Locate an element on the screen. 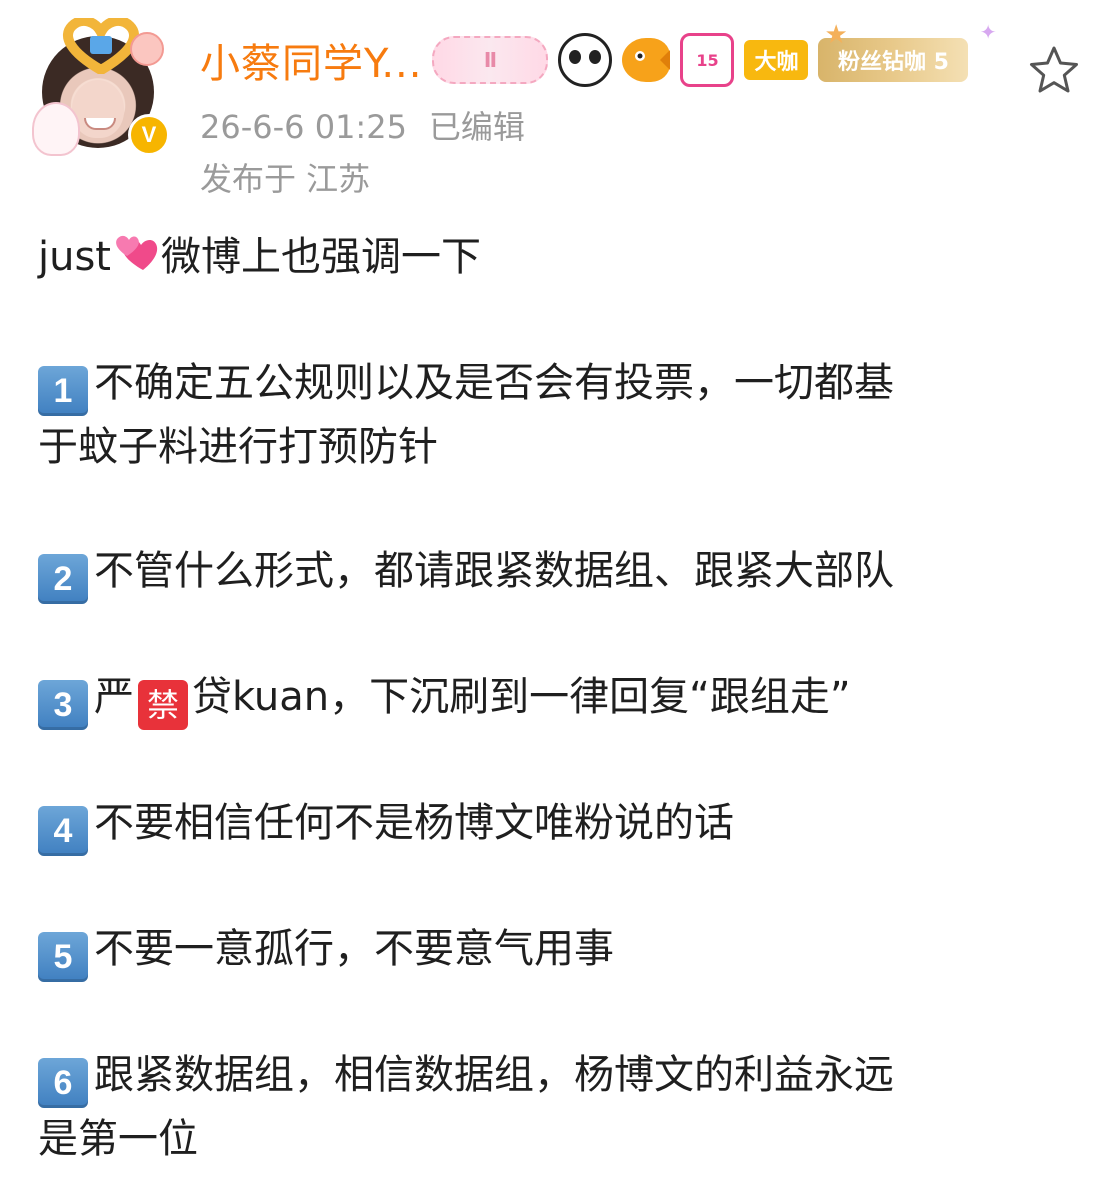 Image resolution: width=1120 pixels, height=1197 pixels. peach-decoration-icon is located at coordinates (147, 49).